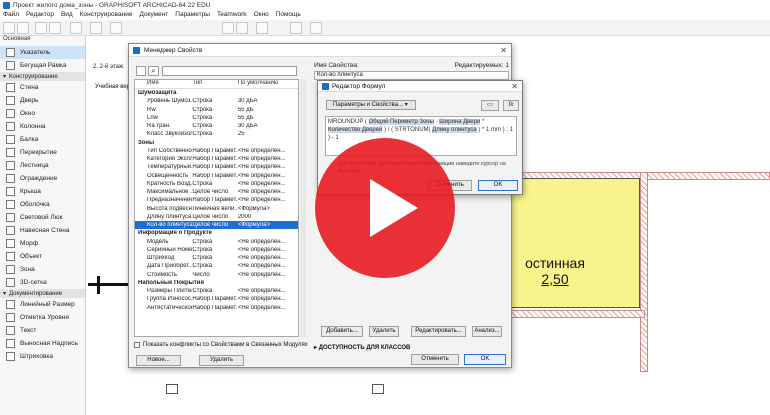 The width and height of the screenshot is (770, 415). I want to click on toolbox-item: Указатель, so click(42, 52).